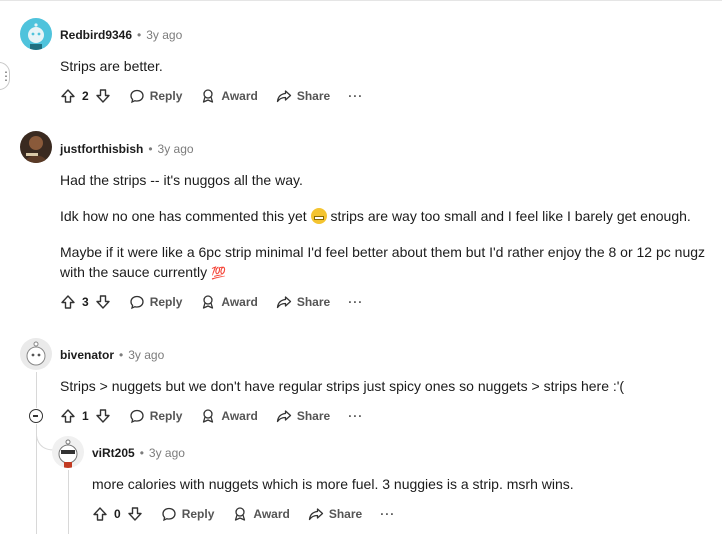 Image resolution: width=722 pixels, height=534 pixels. Describe the element at coordinates (361, 0) in the screenshot. I see `top-divider` at that location.